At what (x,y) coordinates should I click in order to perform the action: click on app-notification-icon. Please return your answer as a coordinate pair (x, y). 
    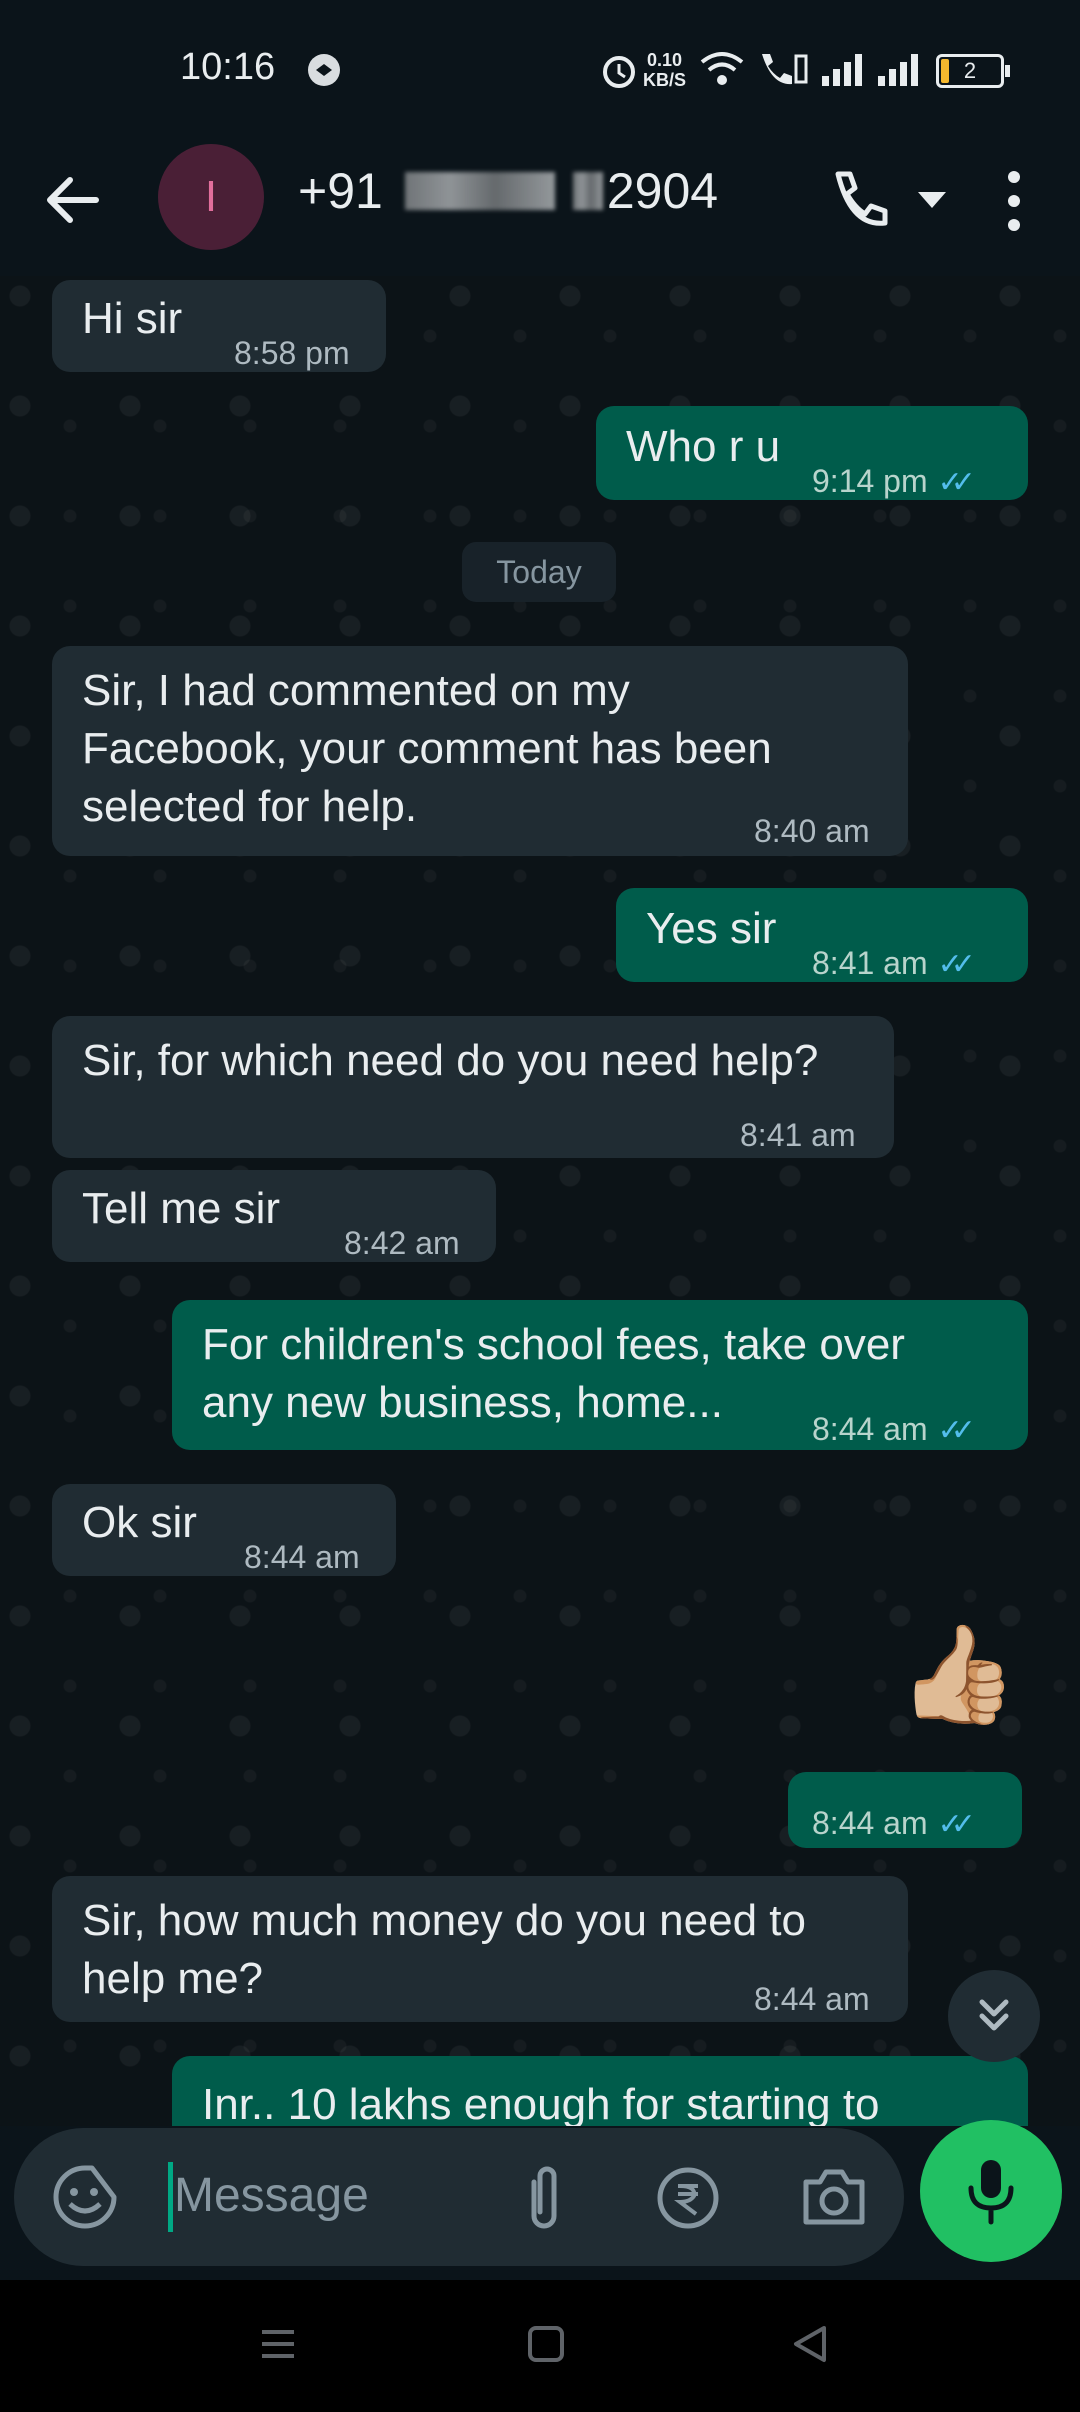
    Looking at the image, I should click on (324, 70).